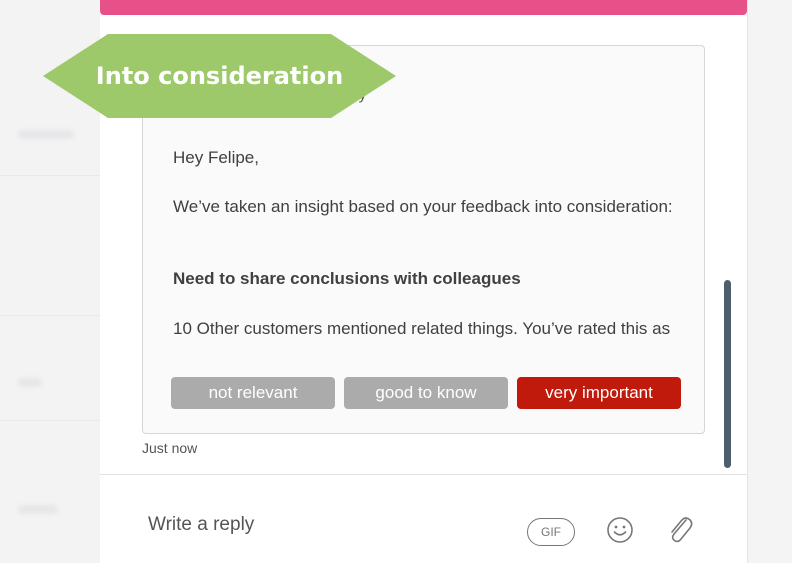 The image size is (792, 563). What do you see at coordinates (216, 157) in the screenshot?
I see `greeting-text: Hey Felipe,` at bounding box center [216, 157].